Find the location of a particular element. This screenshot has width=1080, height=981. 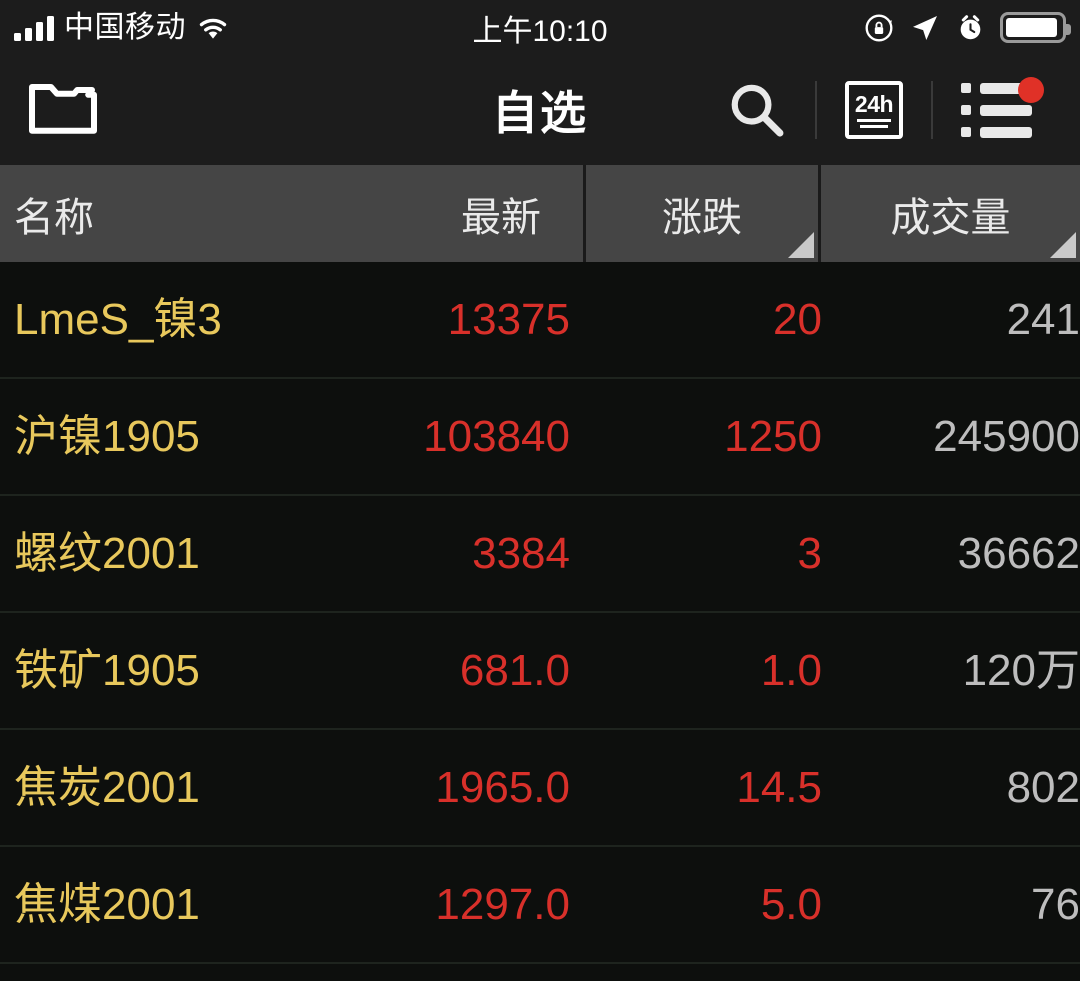

cell-volume: 241 is located at coordinates (1043, 319).